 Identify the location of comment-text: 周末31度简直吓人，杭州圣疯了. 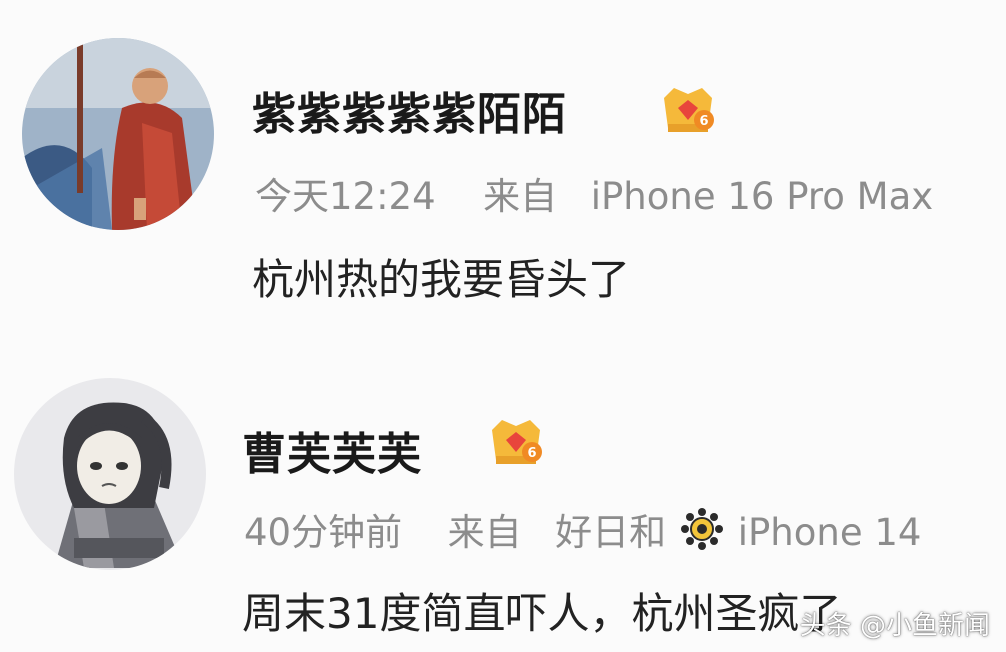
(542, 613).